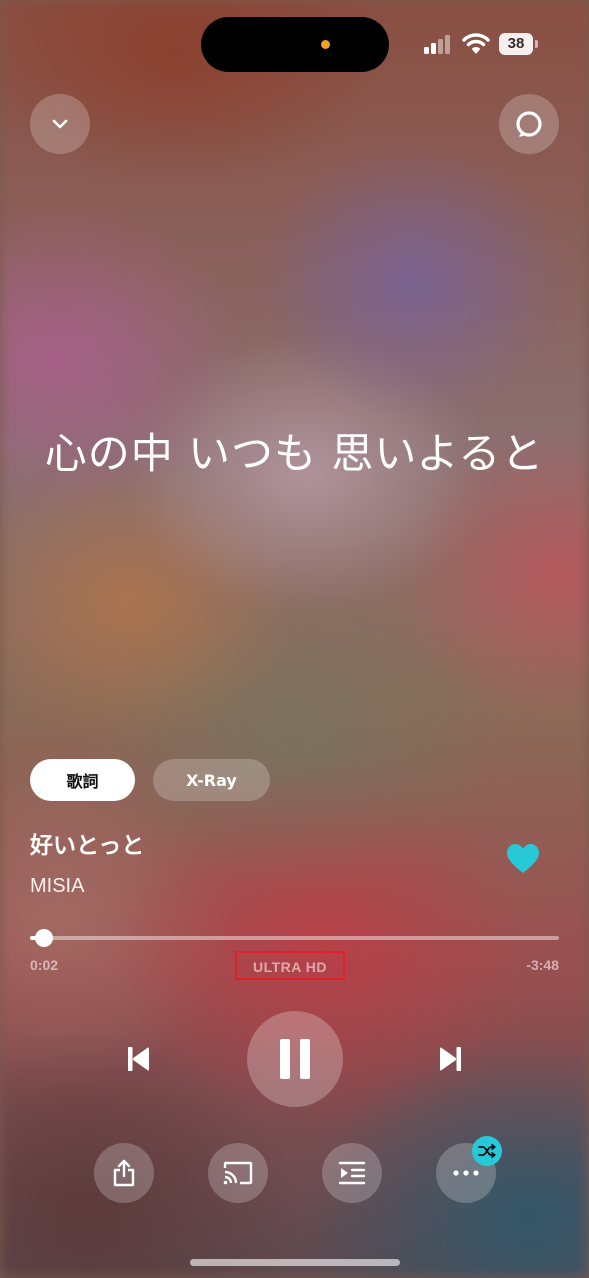 This screenshot has height=1278, width=589. What do you see at coordinates (476, 43) in the screenshot?
I see `wifi-icon` at bounding box center [476, 43].